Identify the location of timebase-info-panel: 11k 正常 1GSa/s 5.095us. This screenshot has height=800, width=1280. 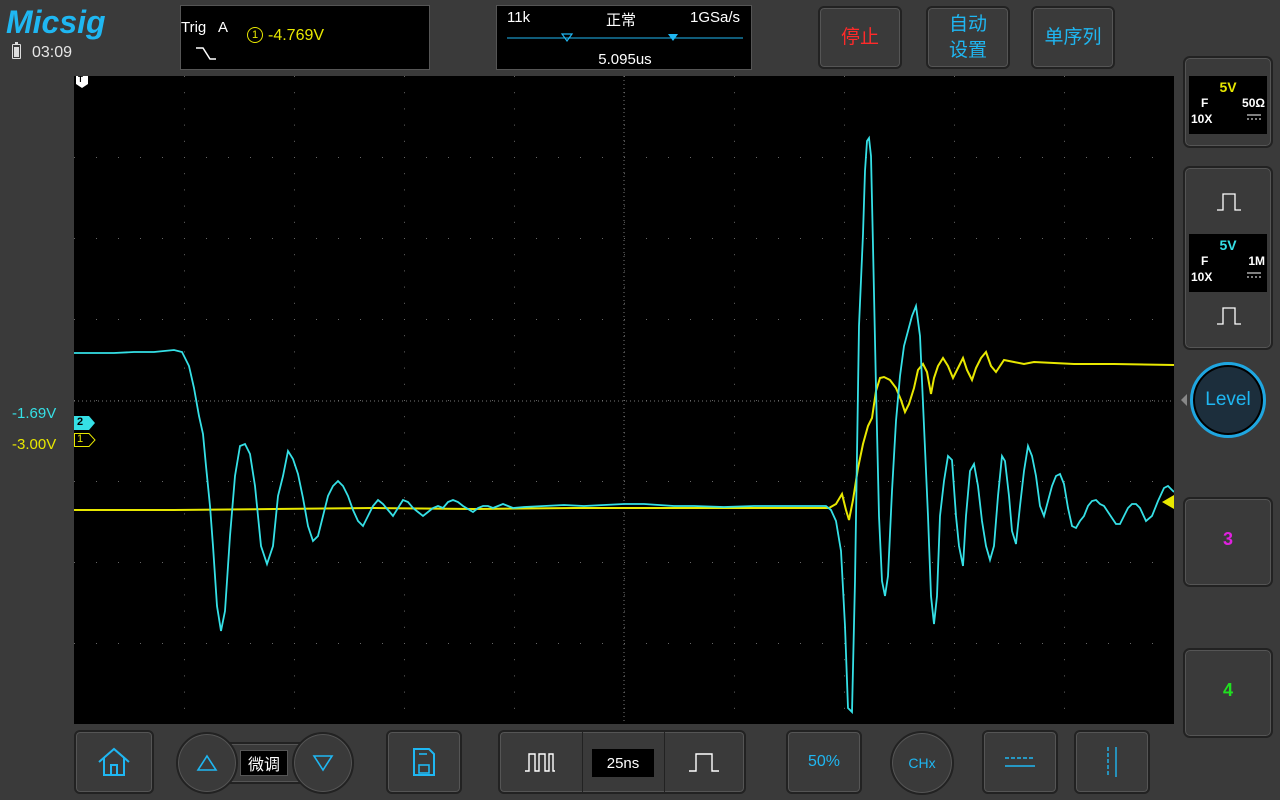
(624, 37).